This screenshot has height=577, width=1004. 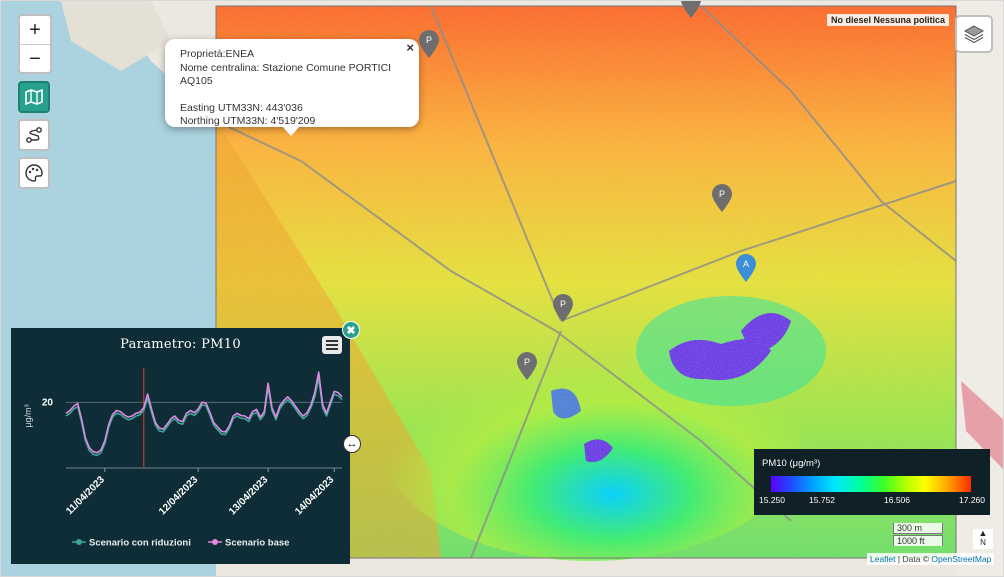 What do you see at coordinates (248, 495) in the screenshot?
I see `x-tick-label: 13/04/2023` at bounding box center [248, 495].